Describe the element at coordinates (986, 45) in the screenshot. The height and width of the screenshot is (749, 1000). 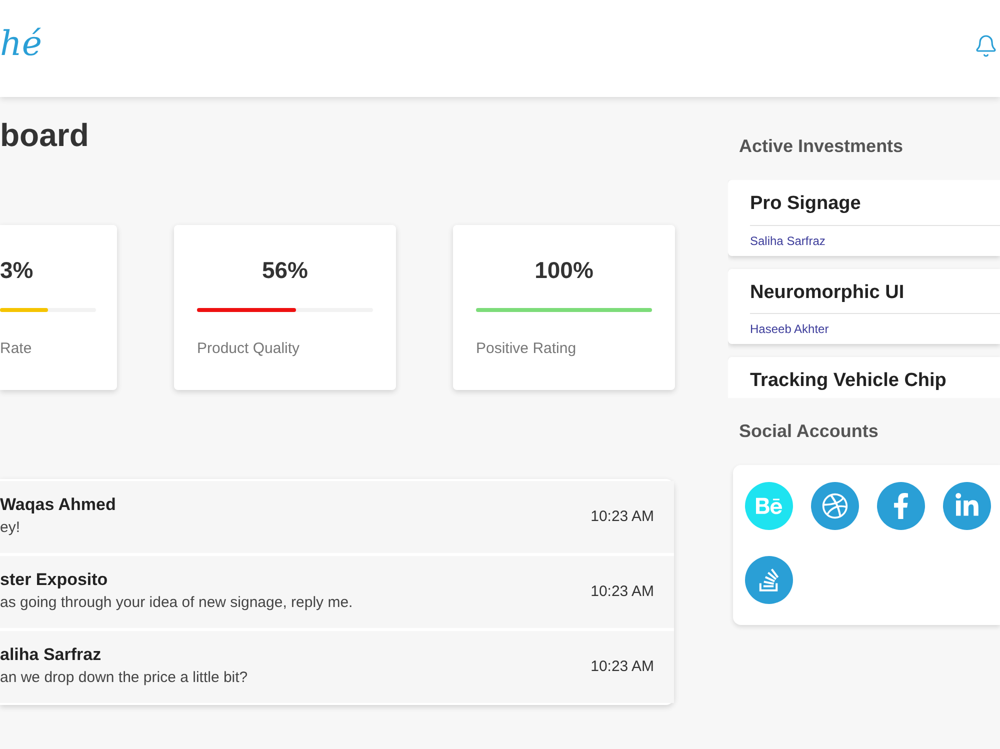
I see `notification-bell-icon` at that location.